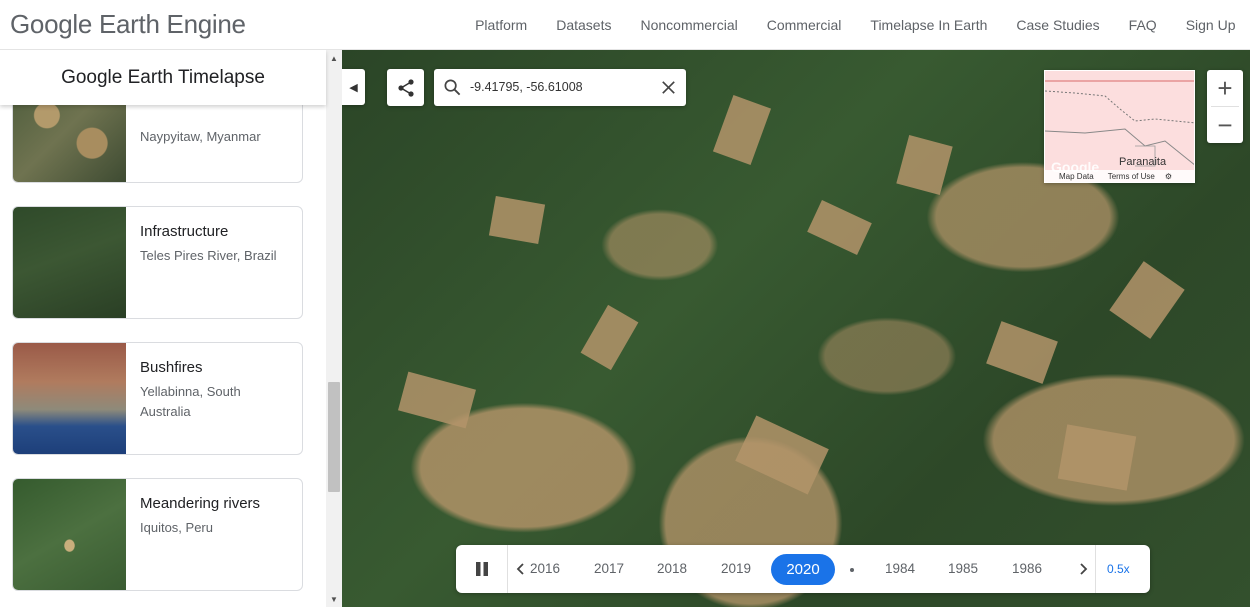 The image size is (1250, 607). What do you see at coordinates (672, 568) in the screenshot?
I see `year-2018: 2018` at bounding box center [672, 568].